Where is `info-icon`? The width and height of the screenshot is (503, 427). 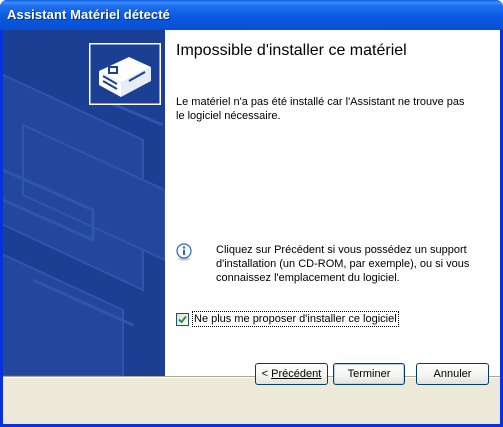 info-icon is located at coordinates (184, 252).